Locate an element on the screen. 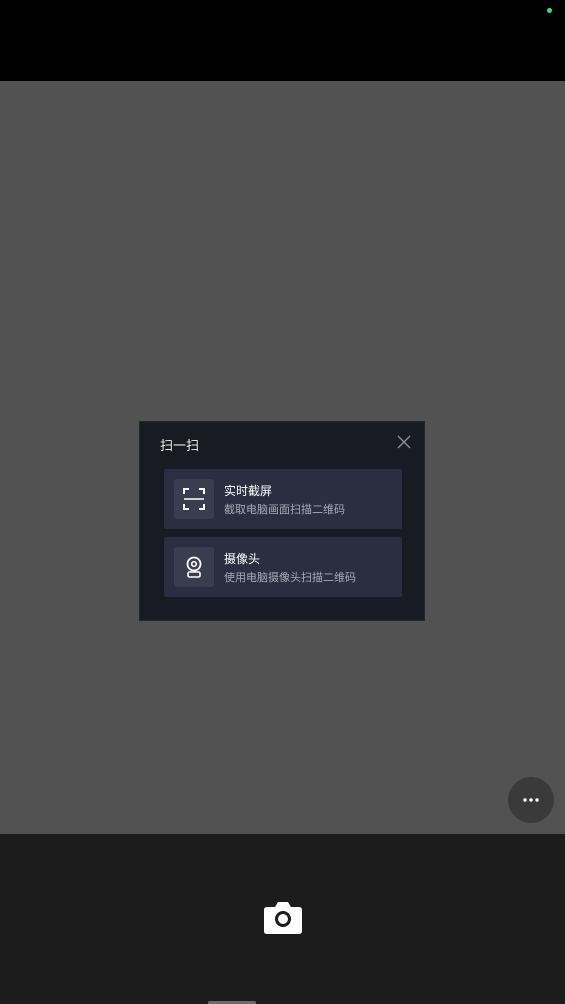 This screenshot has height=1004, width=565. option-description: 截取电脑画面扫描二维码 is located at coordinates (284, 509).